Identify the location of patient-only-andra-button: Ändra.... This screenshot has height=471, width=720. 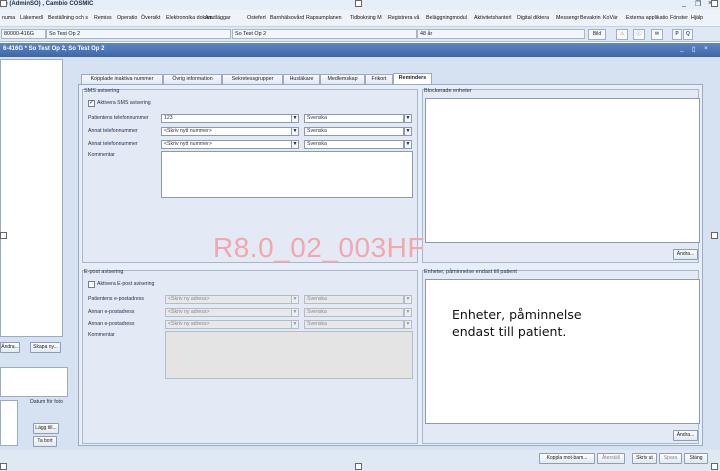
(685, 435).